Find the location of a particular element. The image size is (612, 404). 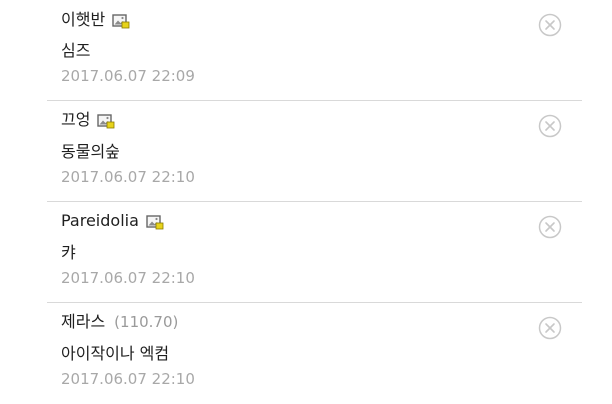

comment-author-row: 제라스 (110.70) is located at coordinates (119, 322).